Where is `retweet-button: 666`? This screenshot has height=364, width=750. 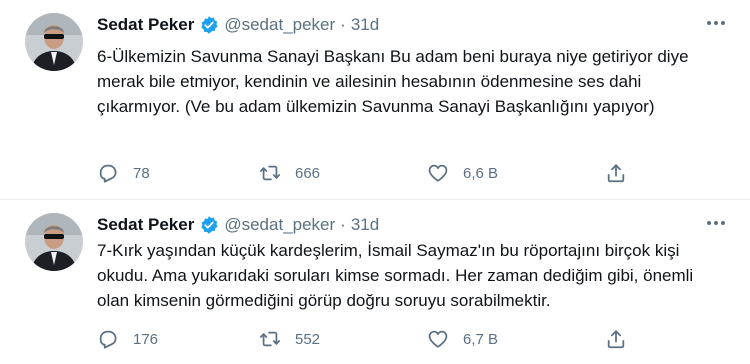 retweet-button: 666 is located at coordinates (289, 173).